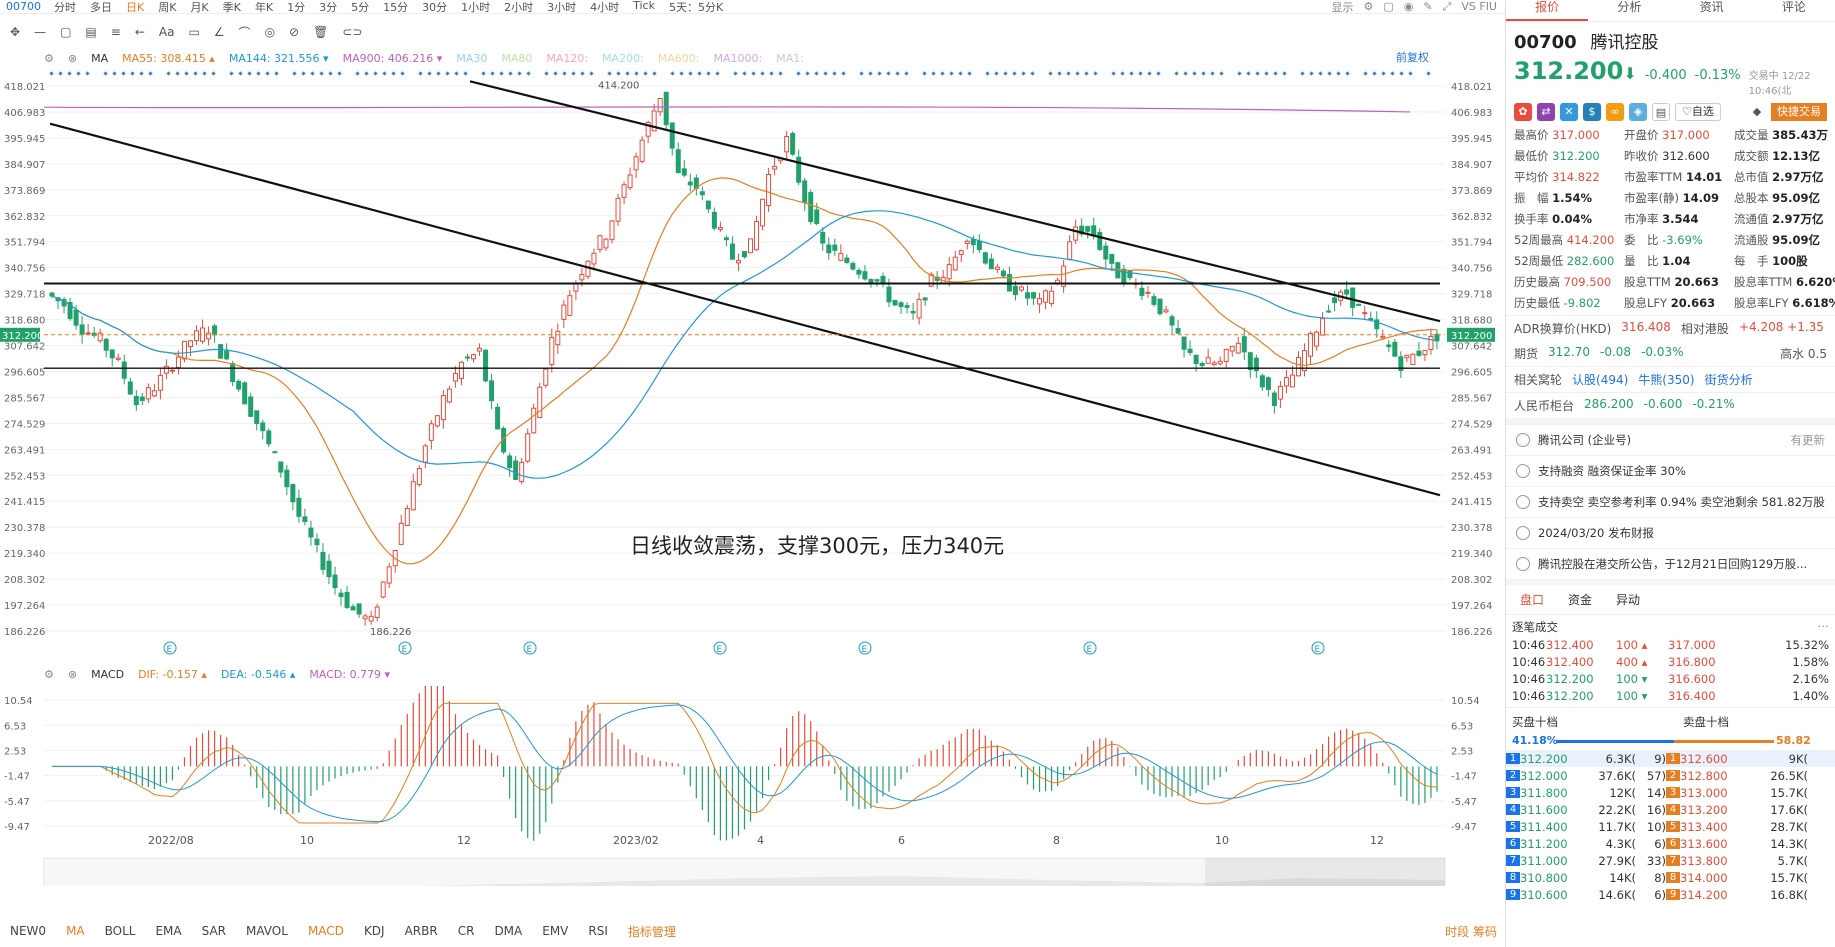 This screenshot has width=1835, height=947. I want to click on period-tab: 周K, so click(167, 7).